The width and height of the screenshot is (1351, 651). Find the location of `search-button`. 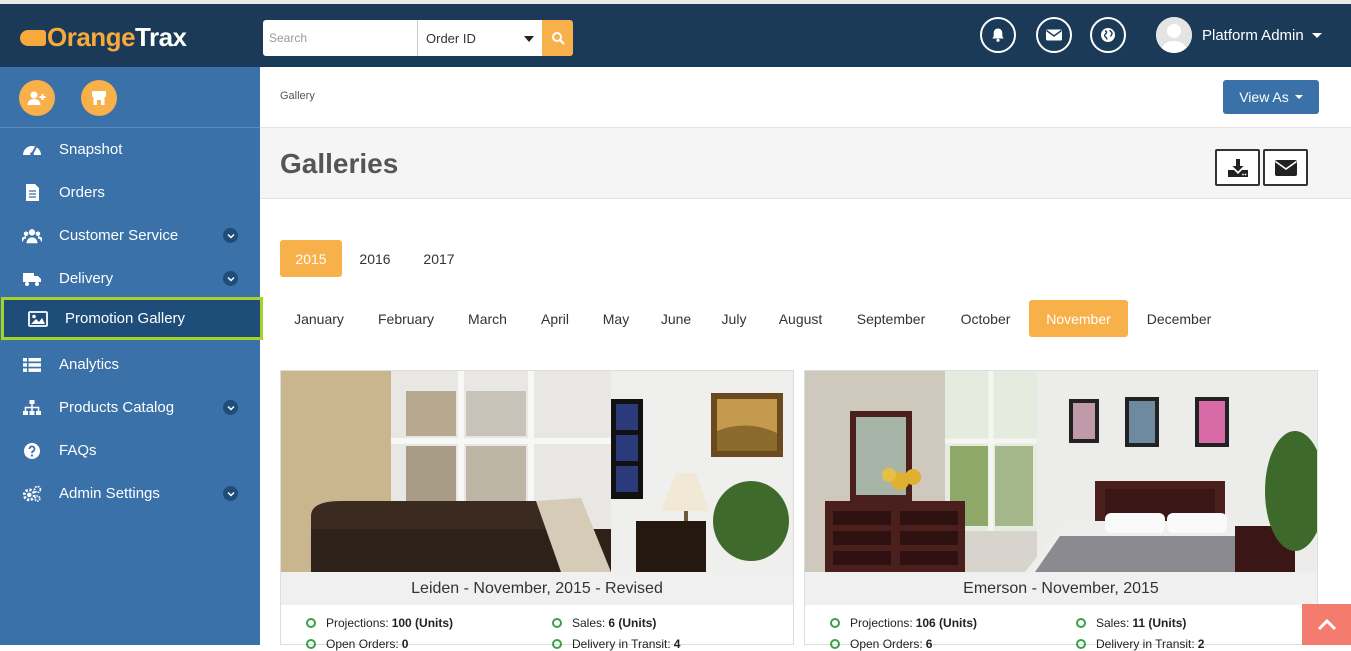

search-button is located at coordinates (557, 38).